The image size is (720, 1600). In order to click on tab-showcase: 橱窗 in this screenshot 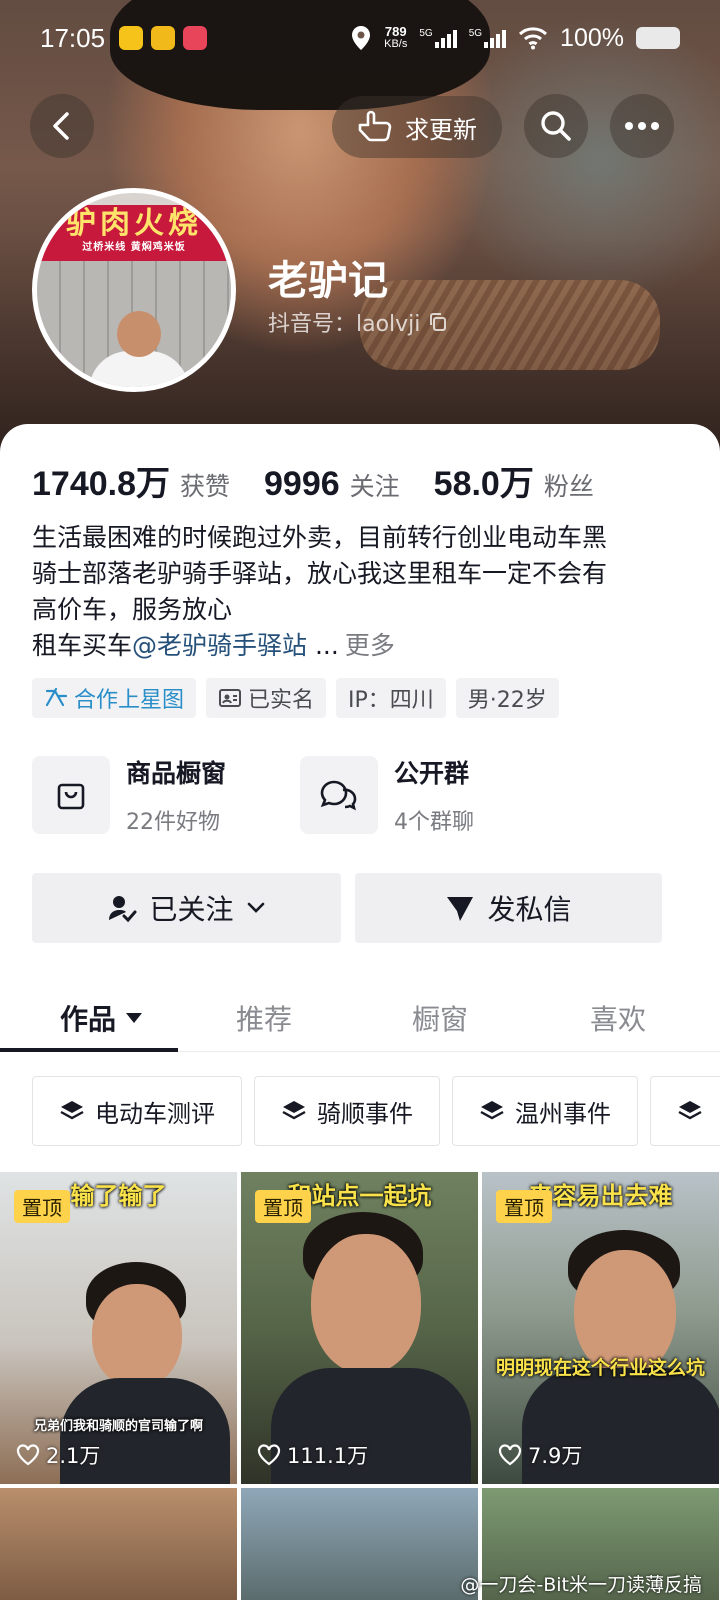, I will do `click(440, 1018)`.